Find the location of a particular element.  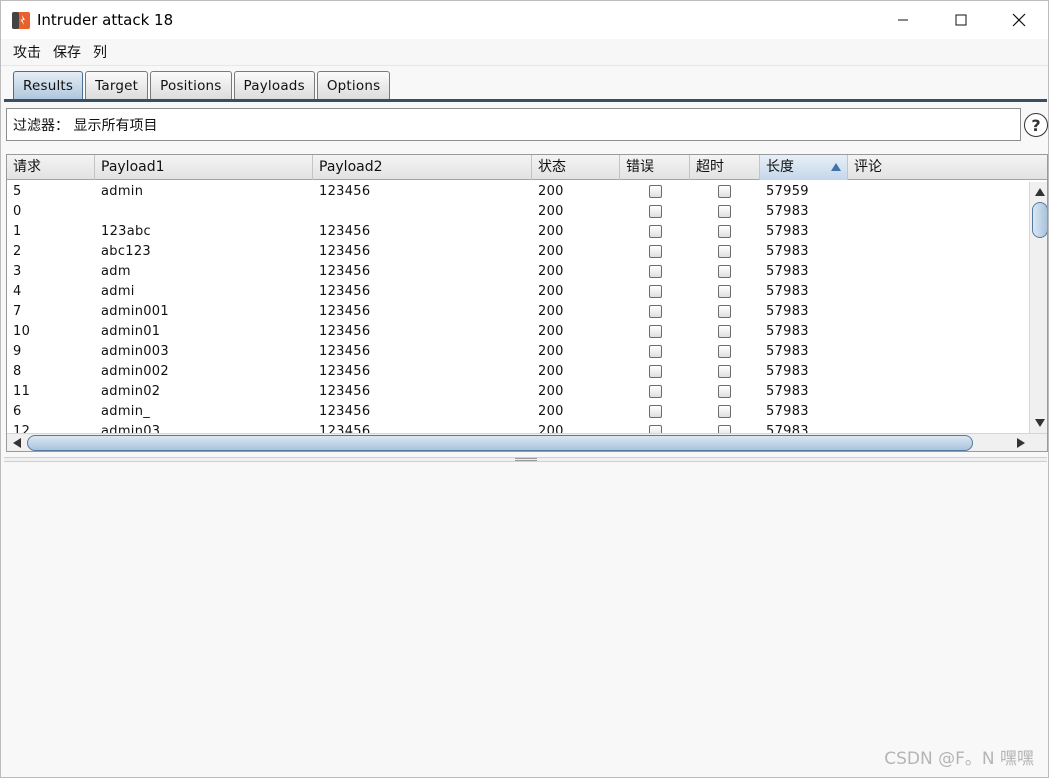

col-length-label: 长度 is located at coordinates (780, 167).